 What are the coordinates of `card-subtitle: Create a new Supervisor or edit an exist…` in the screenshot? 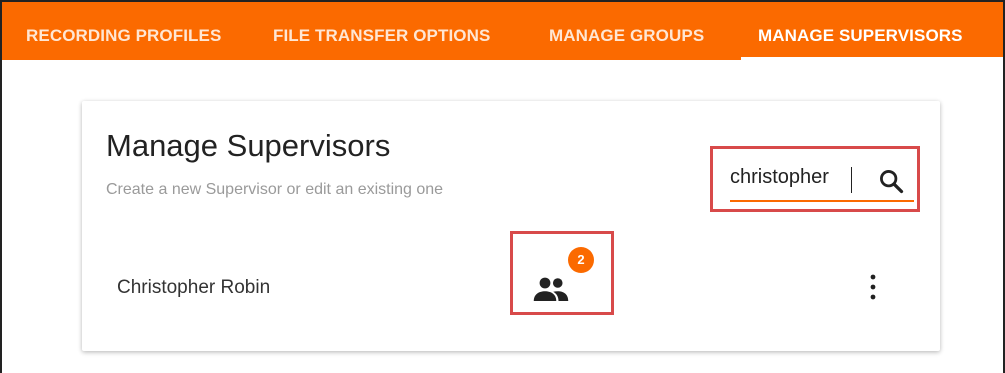 It's located at (275, 189).